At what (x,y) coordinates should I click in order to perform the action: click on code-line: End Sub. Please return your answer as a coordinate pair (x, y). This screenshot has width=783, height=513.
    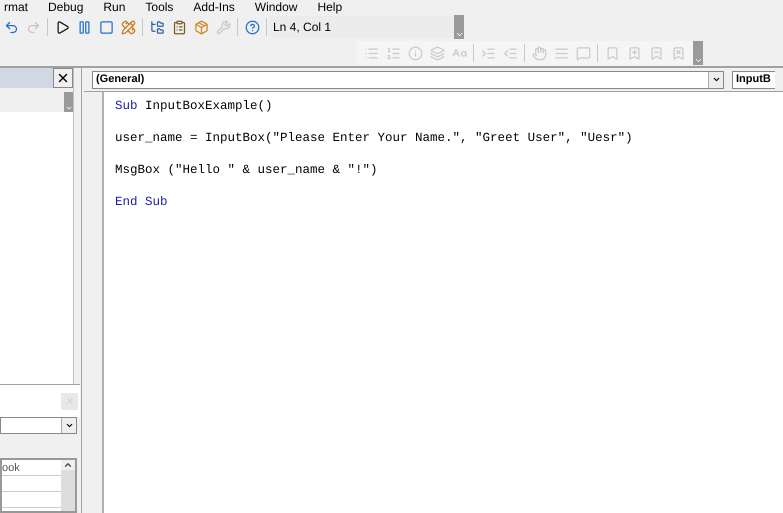
    Looking at the image, I should click on (141, 202).